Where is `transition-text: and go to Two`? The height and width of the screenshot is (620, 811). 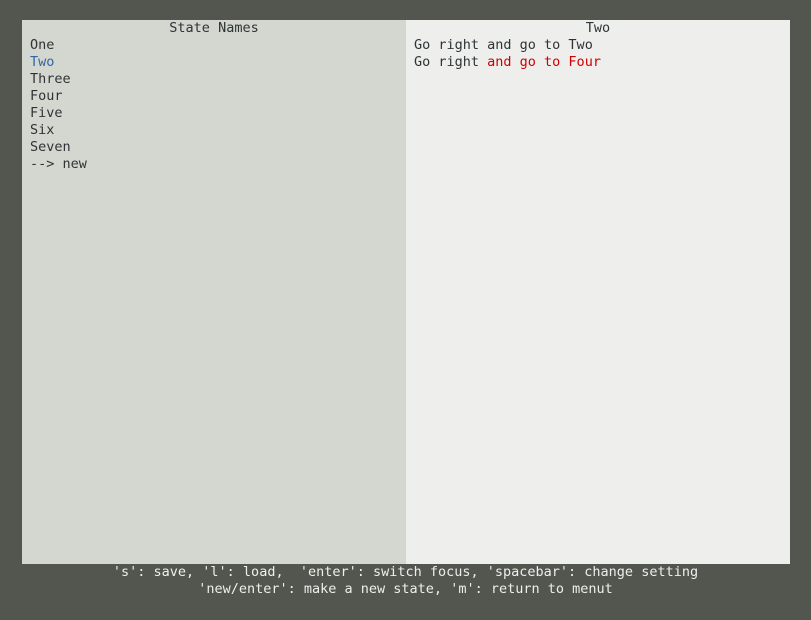 transition-text: and go to Two is located at coordinates (540, 45).